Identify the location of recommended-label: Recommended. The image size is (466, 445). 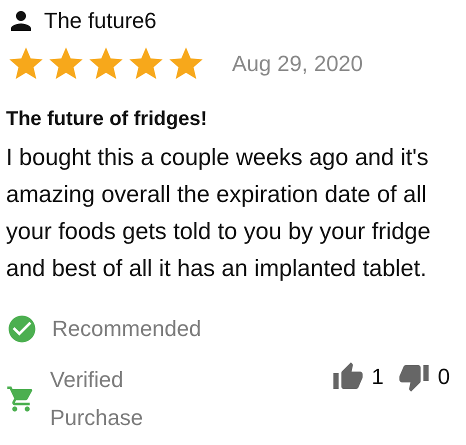
(127, 329).